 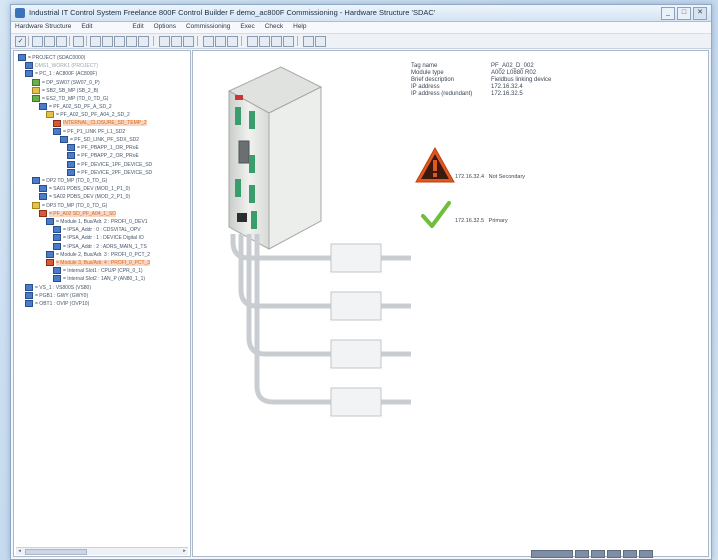 I want to click on tree-node-label: = ES2_TD_MP (TD_0_TD_G), so click(x=75, y=98).